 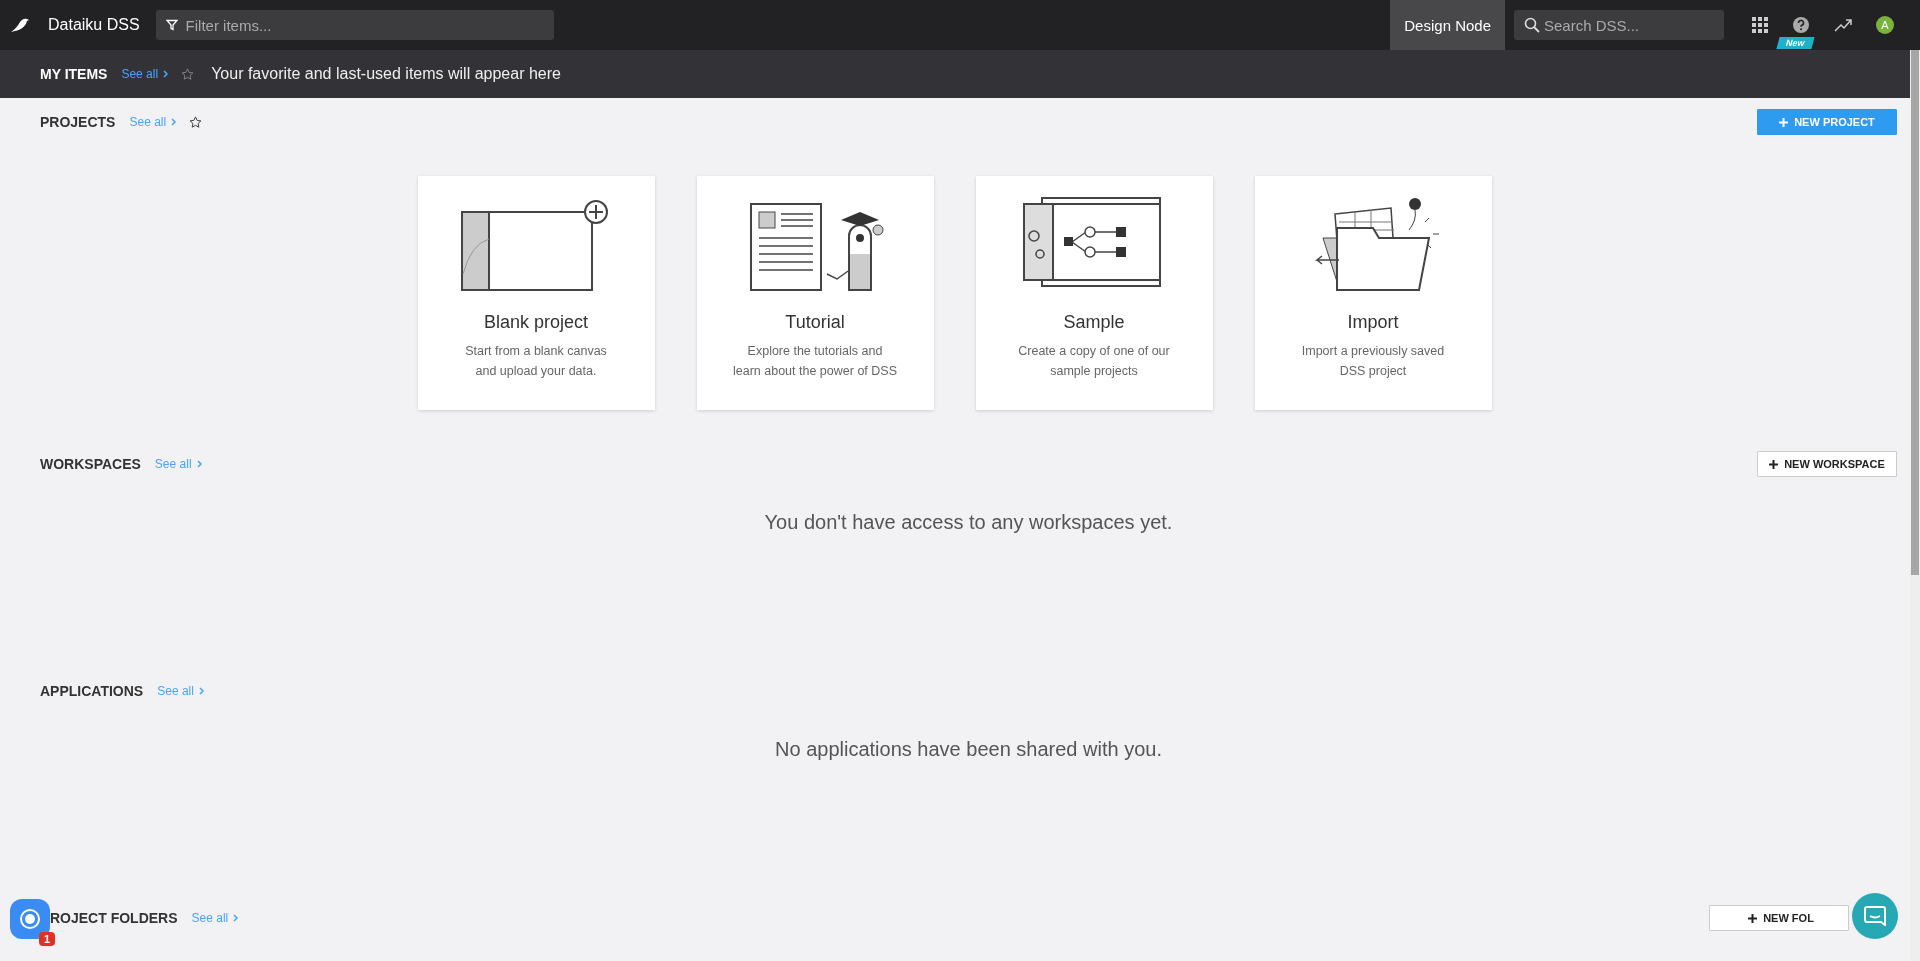 I want to click on empty-message: You don't have access to any workspaces yet., so click(x=968, y=522).